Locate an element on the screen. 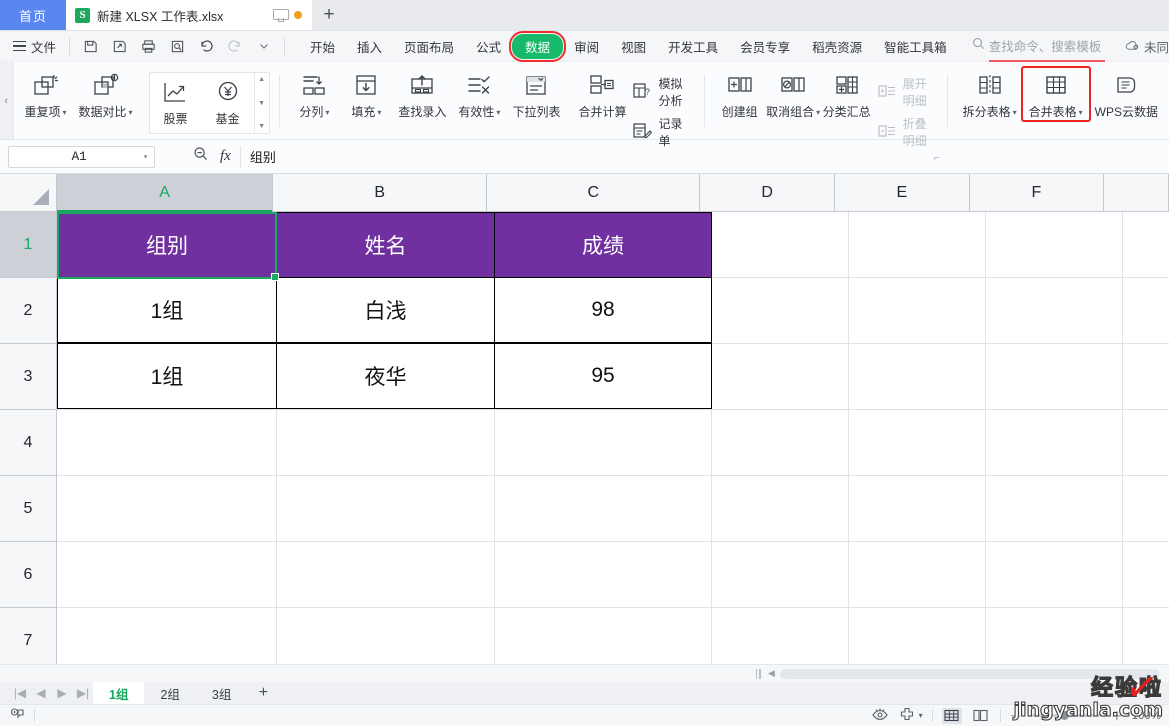  ribbon-tab-dev-tools: 开发工具 is located at coordinates (693, 46).